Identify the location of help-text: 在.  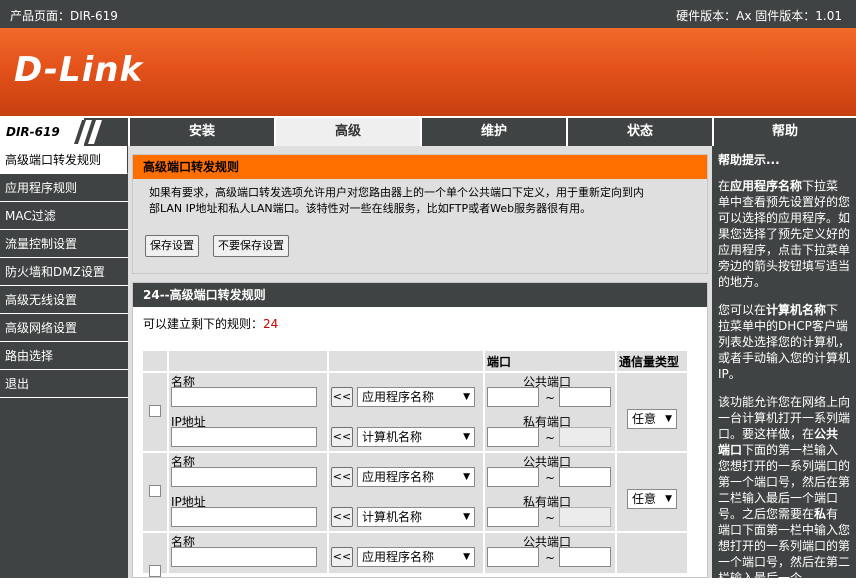
(724, 186).